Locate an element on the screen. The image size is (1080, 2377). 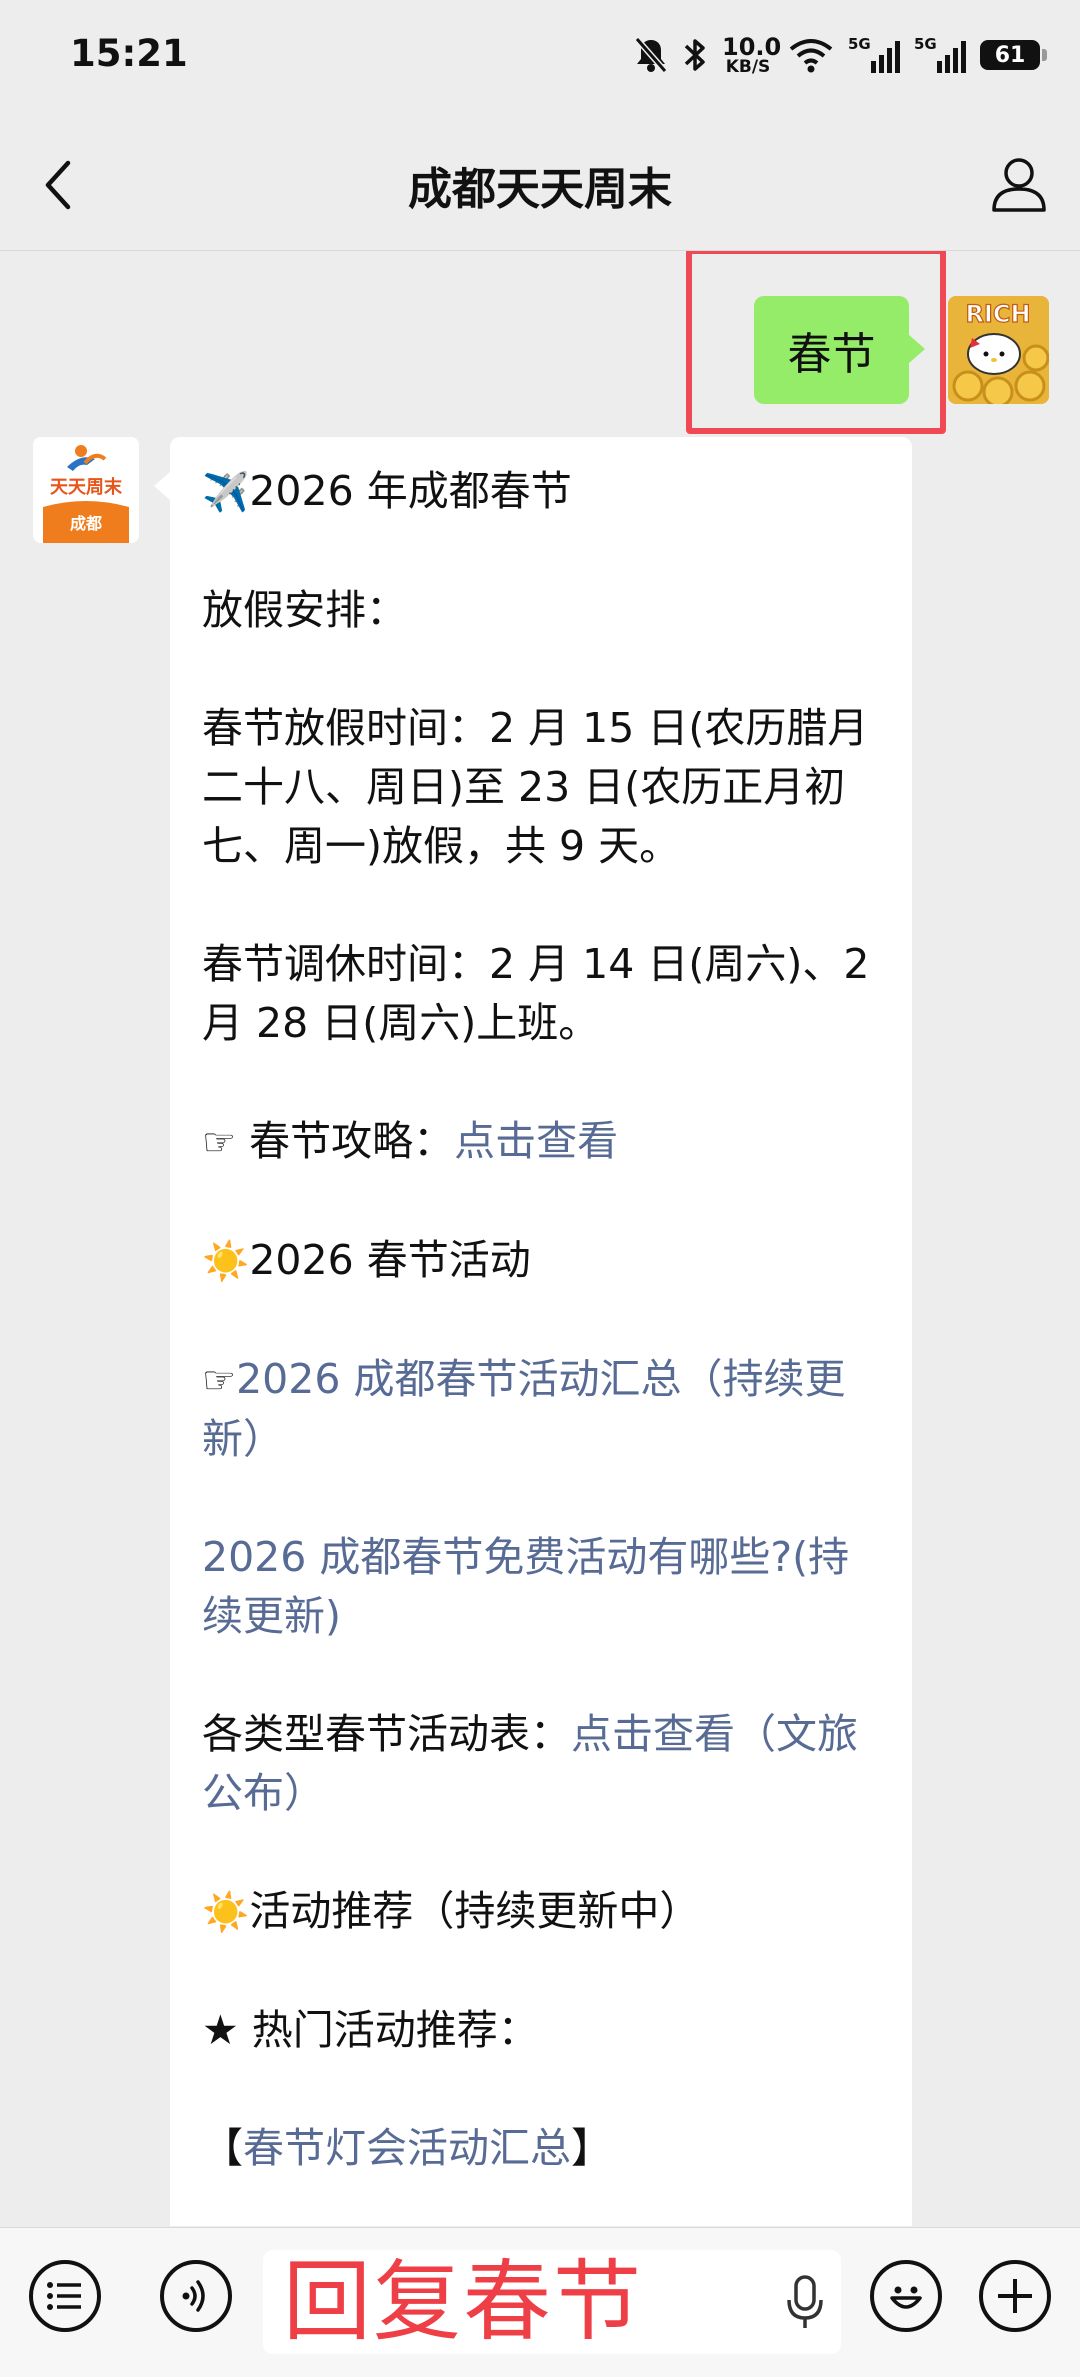
input-bar: 回复春节 is located at coordinates (540, 2302).